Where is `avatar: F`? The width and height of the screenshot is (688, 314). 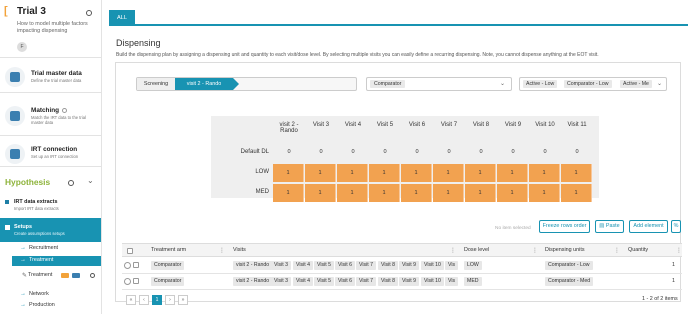
avatar: F is located at coordinates (22, 47).